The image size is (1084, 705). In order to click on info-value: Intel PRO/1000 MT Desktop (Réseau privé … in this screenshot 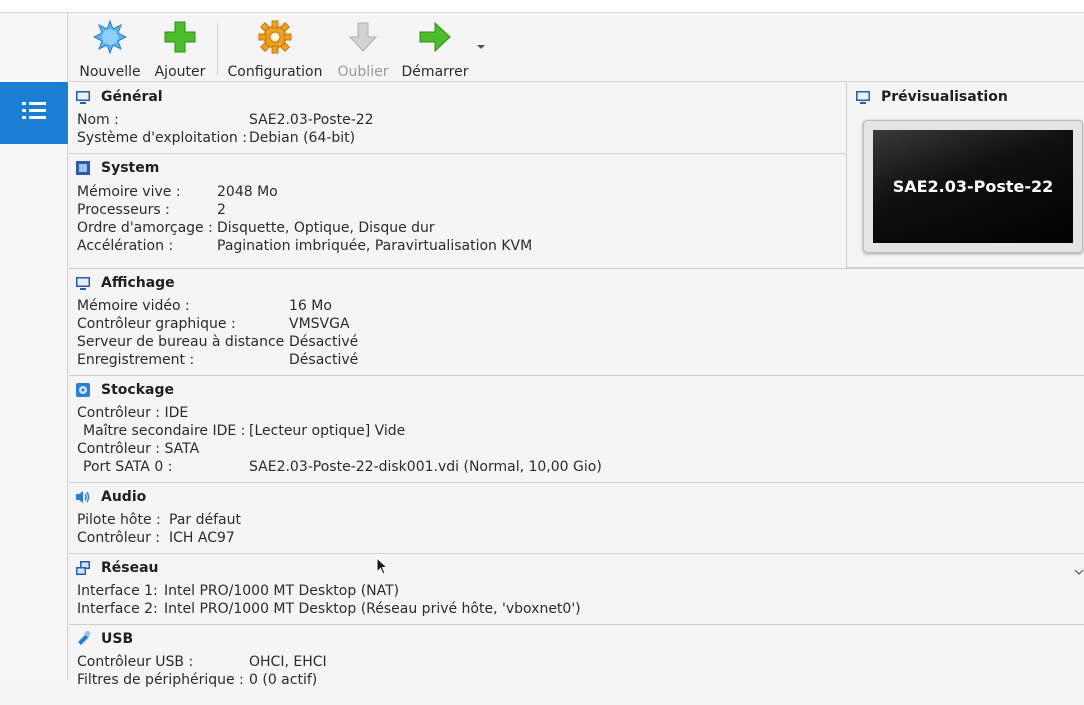, I will do `click(372, 609)`.